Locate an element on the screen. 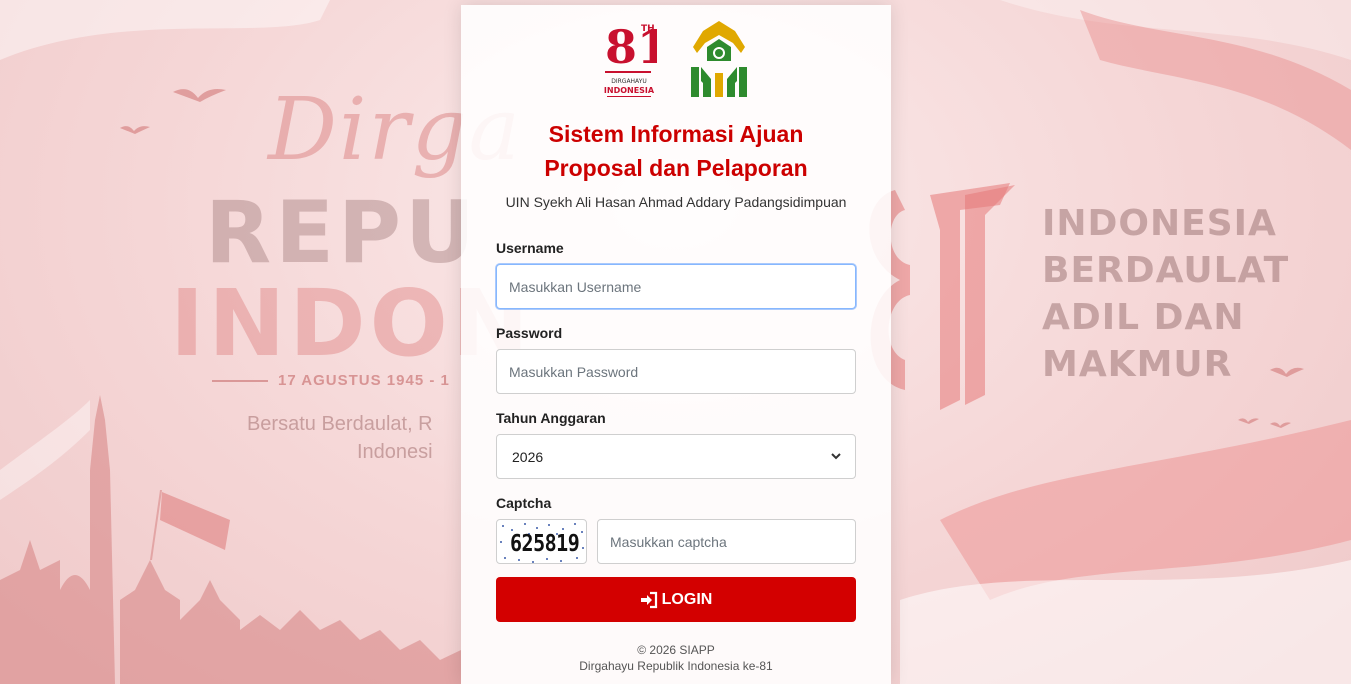  svg-text: DIRGAHAYU is located at coordinates (629, 81).